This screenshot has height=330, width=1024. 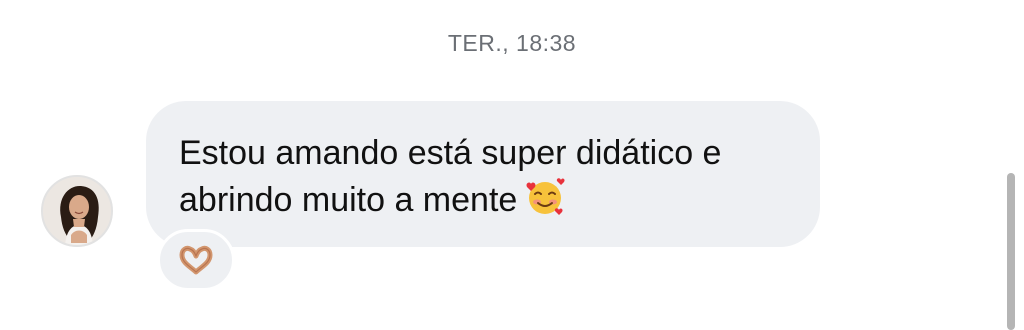 What do you see at coordinates (512, 43) in the screenshot?
I see `message-timestamp: TER., 18:38` at bounding box center [512, 43].